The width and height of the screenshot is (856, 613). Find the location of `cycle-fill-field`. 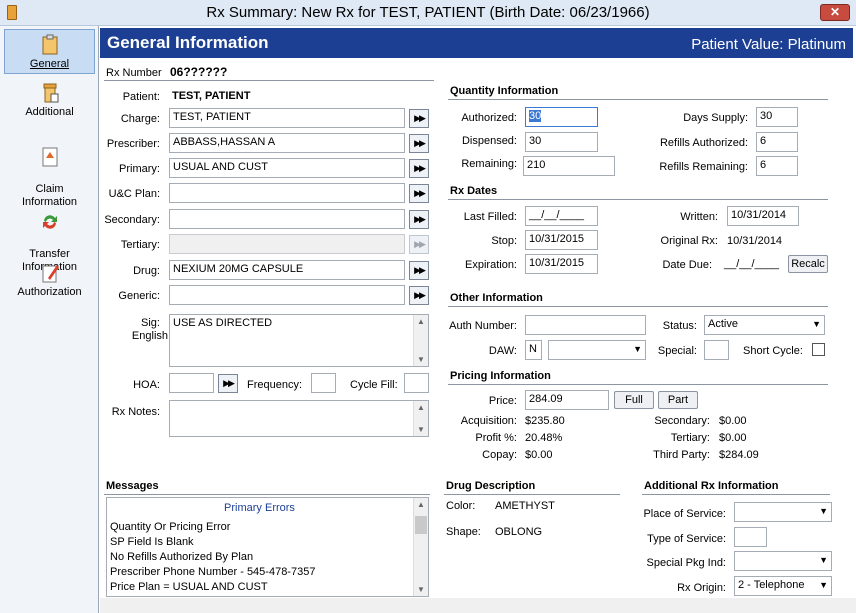

cycle-fill-field is located at coordinates (416, 383).